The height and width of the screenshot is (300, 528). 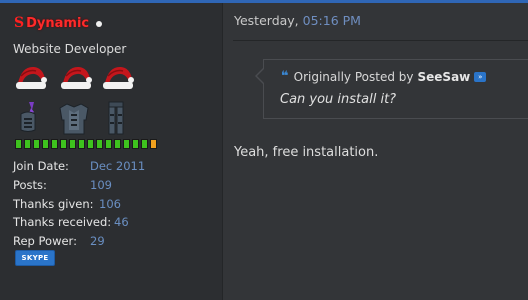 What do you see at coordinates (79, 166) in the screenshot?
I see `stat-join-date: Join Date: Dec 2011` at bounding box center [79, 166].